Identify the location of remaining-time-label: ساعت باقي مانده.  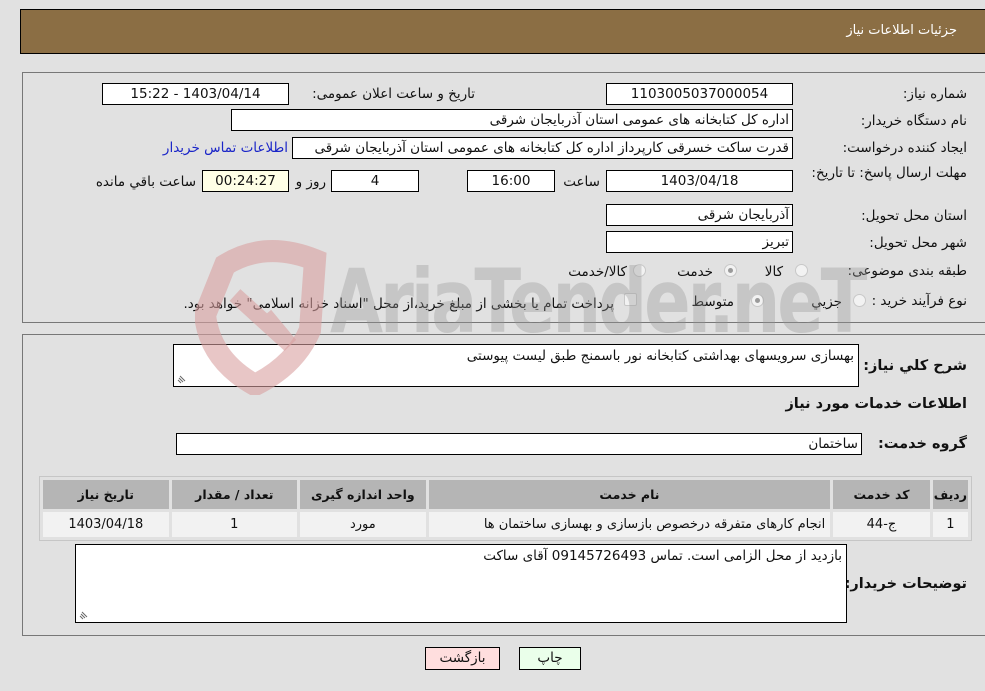
(145, 182).